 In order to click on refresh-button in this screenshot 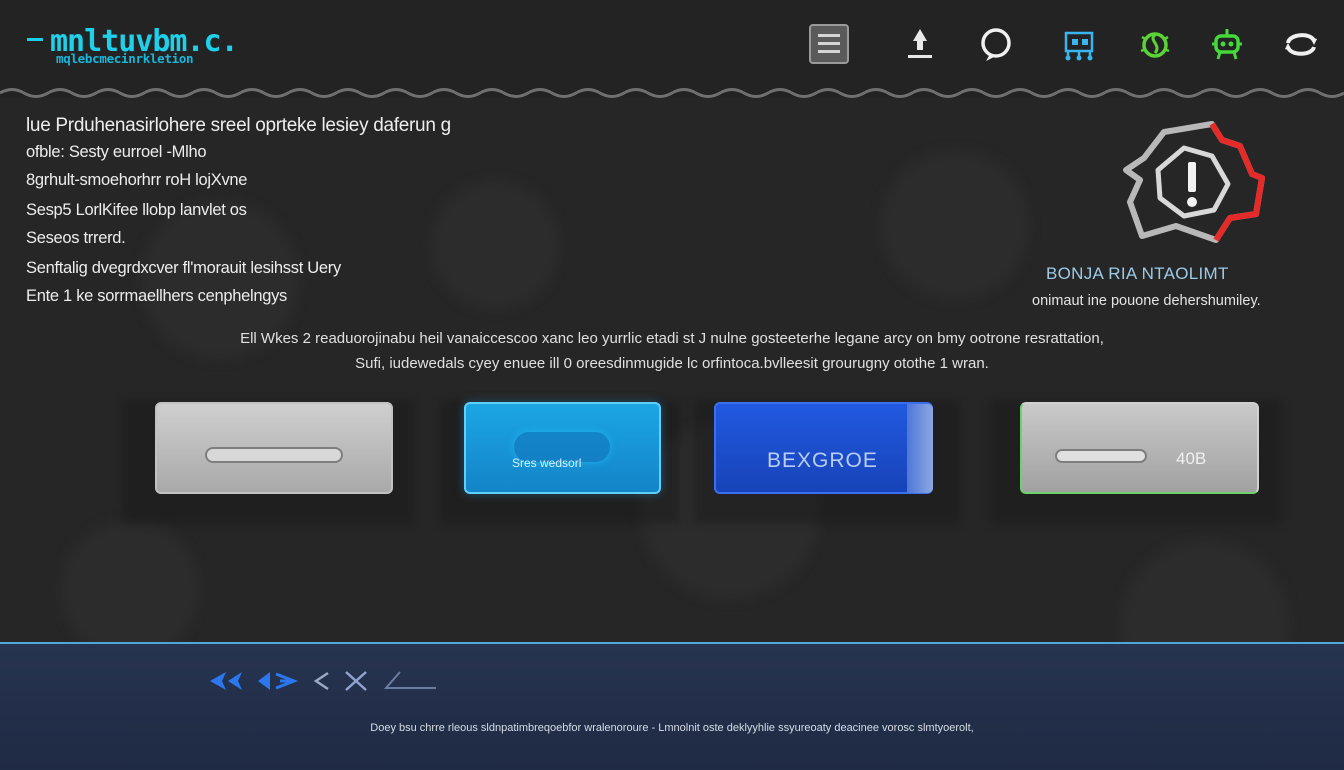, I will do `click(1301, 44)`.